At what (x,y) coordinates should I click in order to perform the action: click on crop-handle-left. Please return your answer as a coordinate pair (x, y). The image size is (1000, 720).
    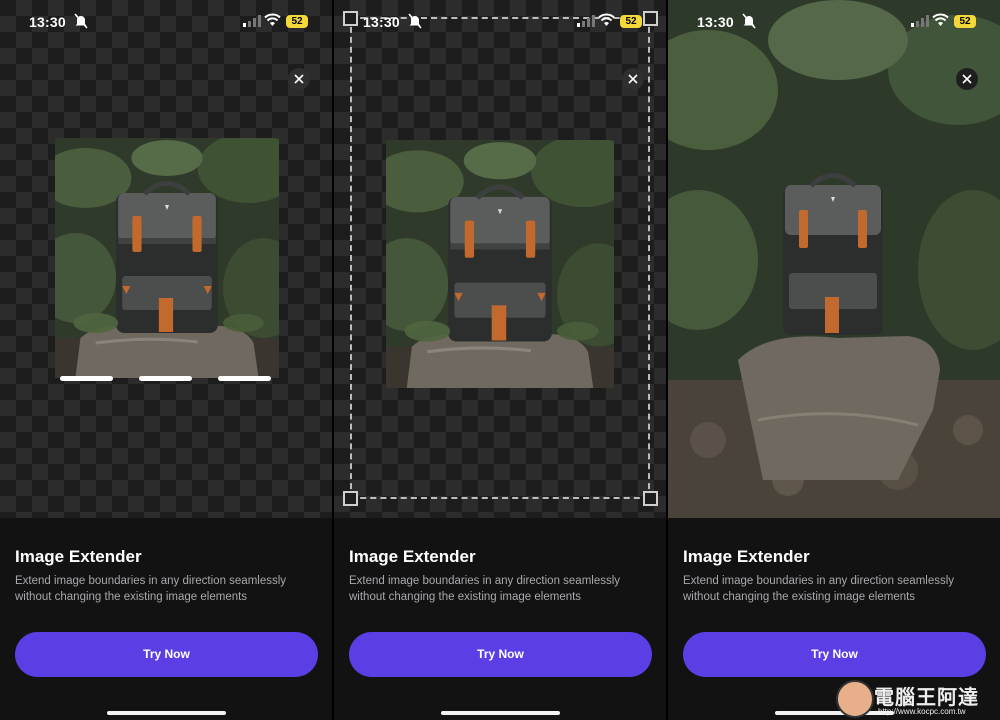
    Looking at the image, I should click on (86, 378).